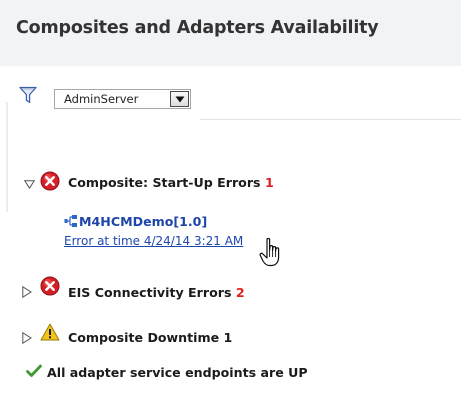 The width and height of the screenshot is (461, 401). Describe the element at coordinates (101, 99) in the screenshot. I see `server-select-value: AdminServer` at that location.